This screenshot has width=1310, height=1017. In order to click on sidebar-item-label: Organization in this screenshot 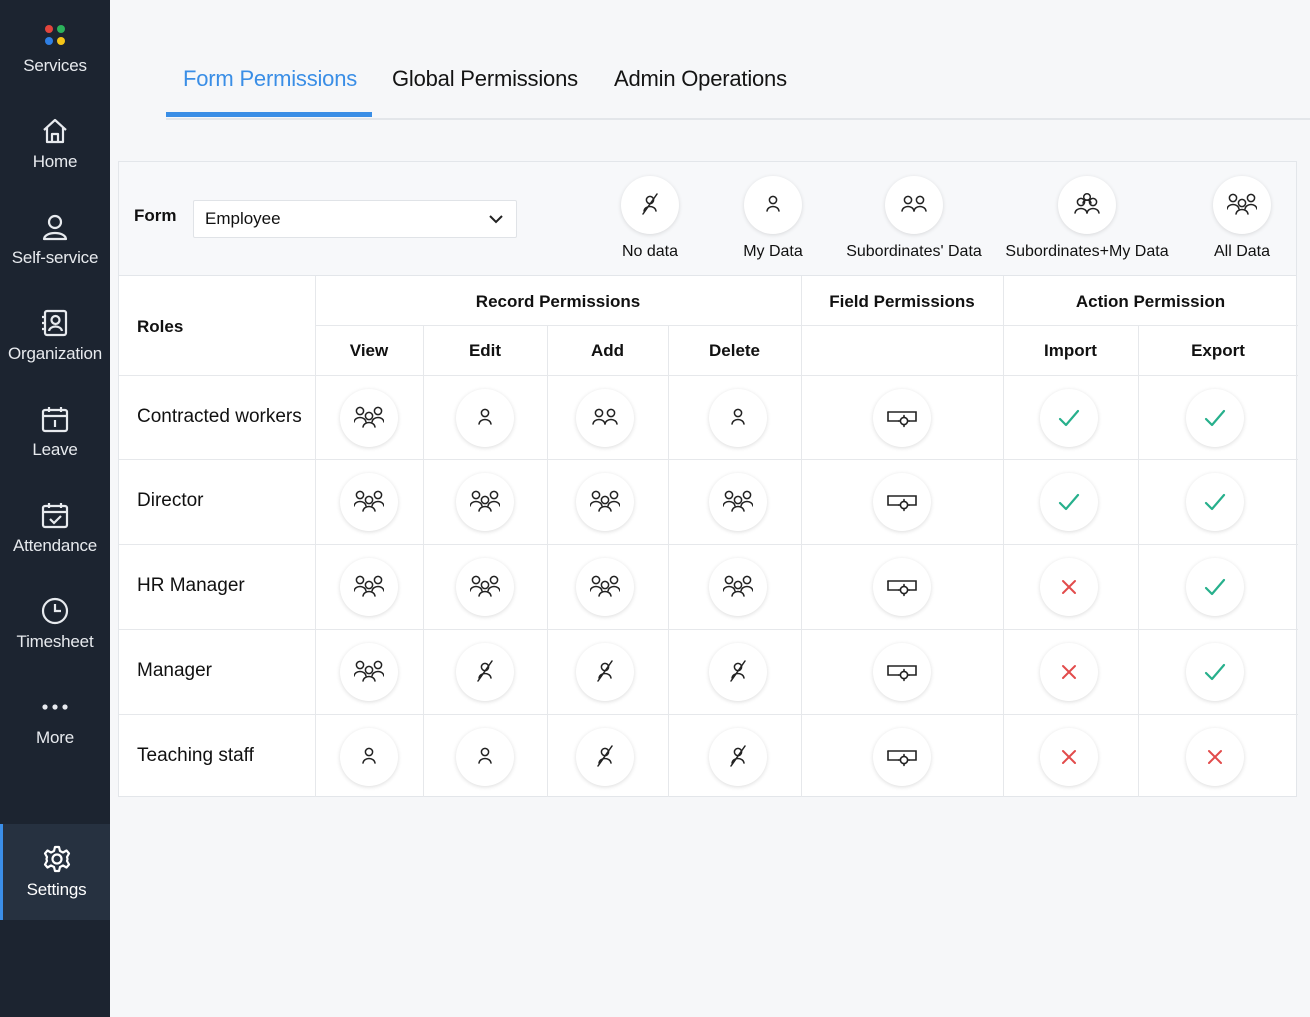, I will do `click(55, 353)`.